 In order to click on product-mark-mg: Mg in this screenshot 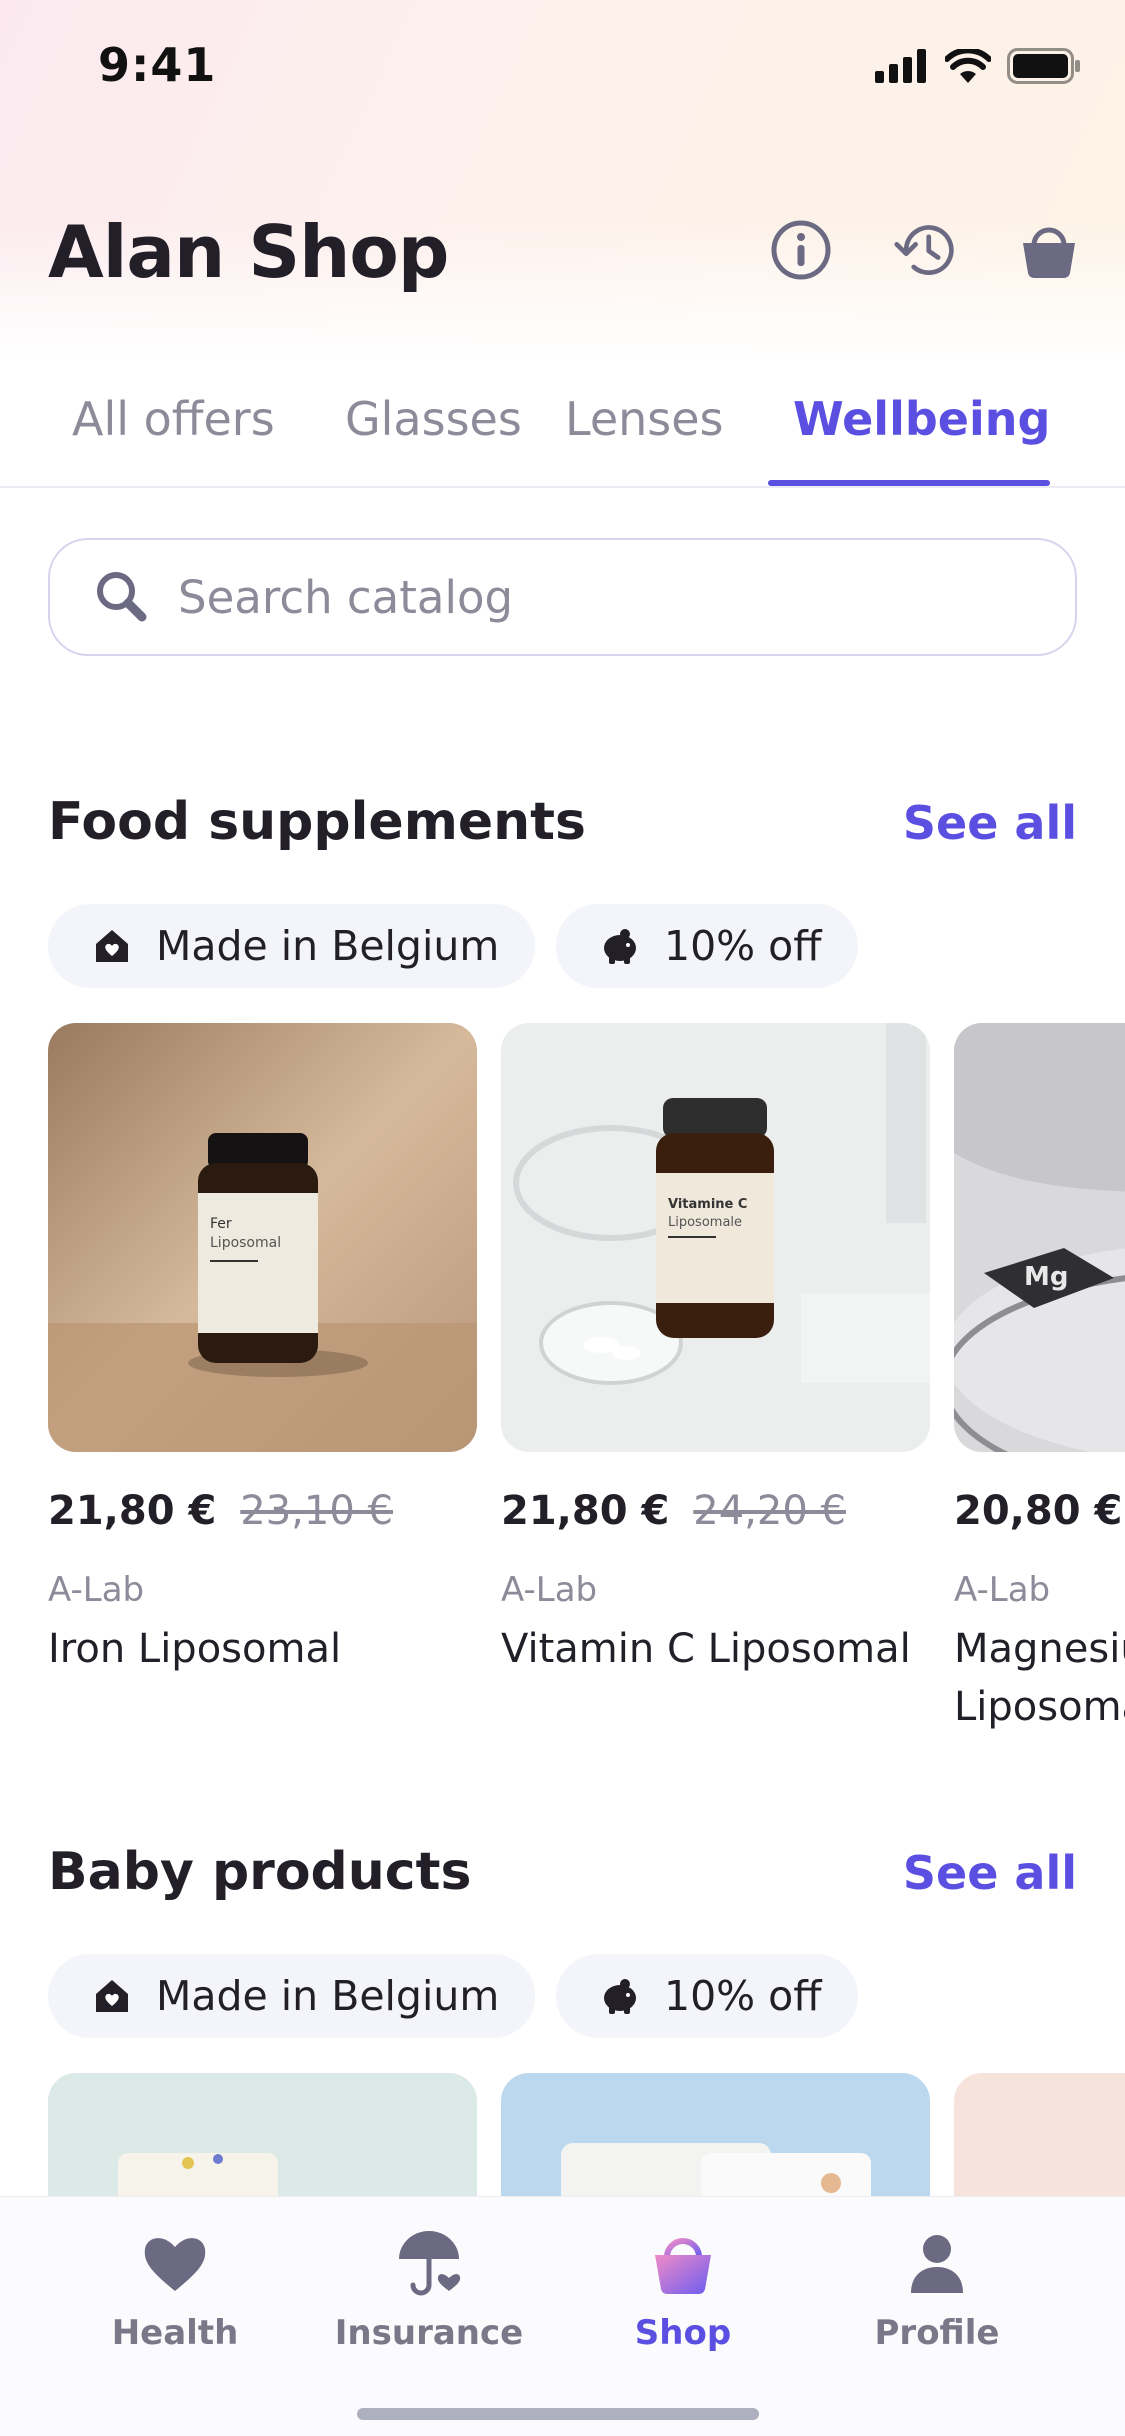, I will do `click(1046, 1277)`.